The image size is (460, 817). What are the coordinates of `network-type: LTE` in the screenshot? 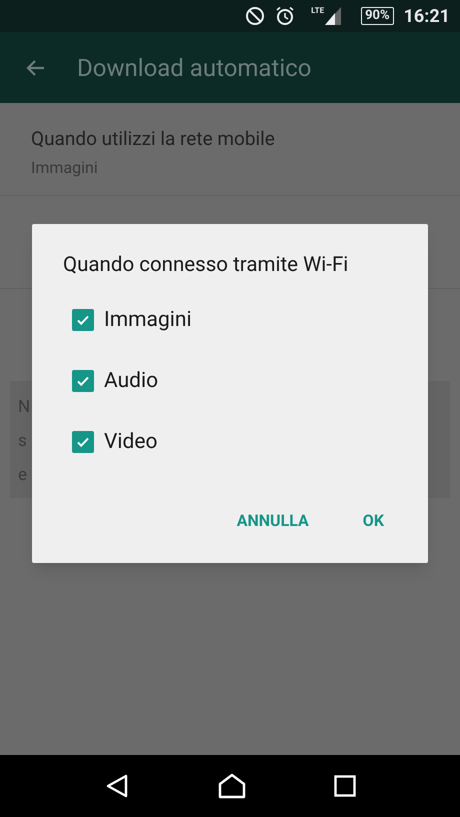 It's located at (317, 11).